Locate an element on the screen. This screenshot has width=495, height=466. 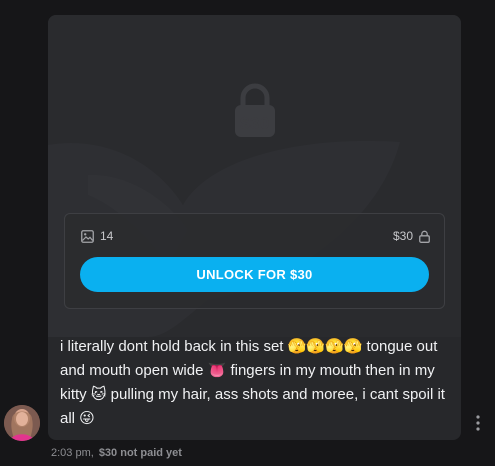
avatar is located at coordinates (22, 423).